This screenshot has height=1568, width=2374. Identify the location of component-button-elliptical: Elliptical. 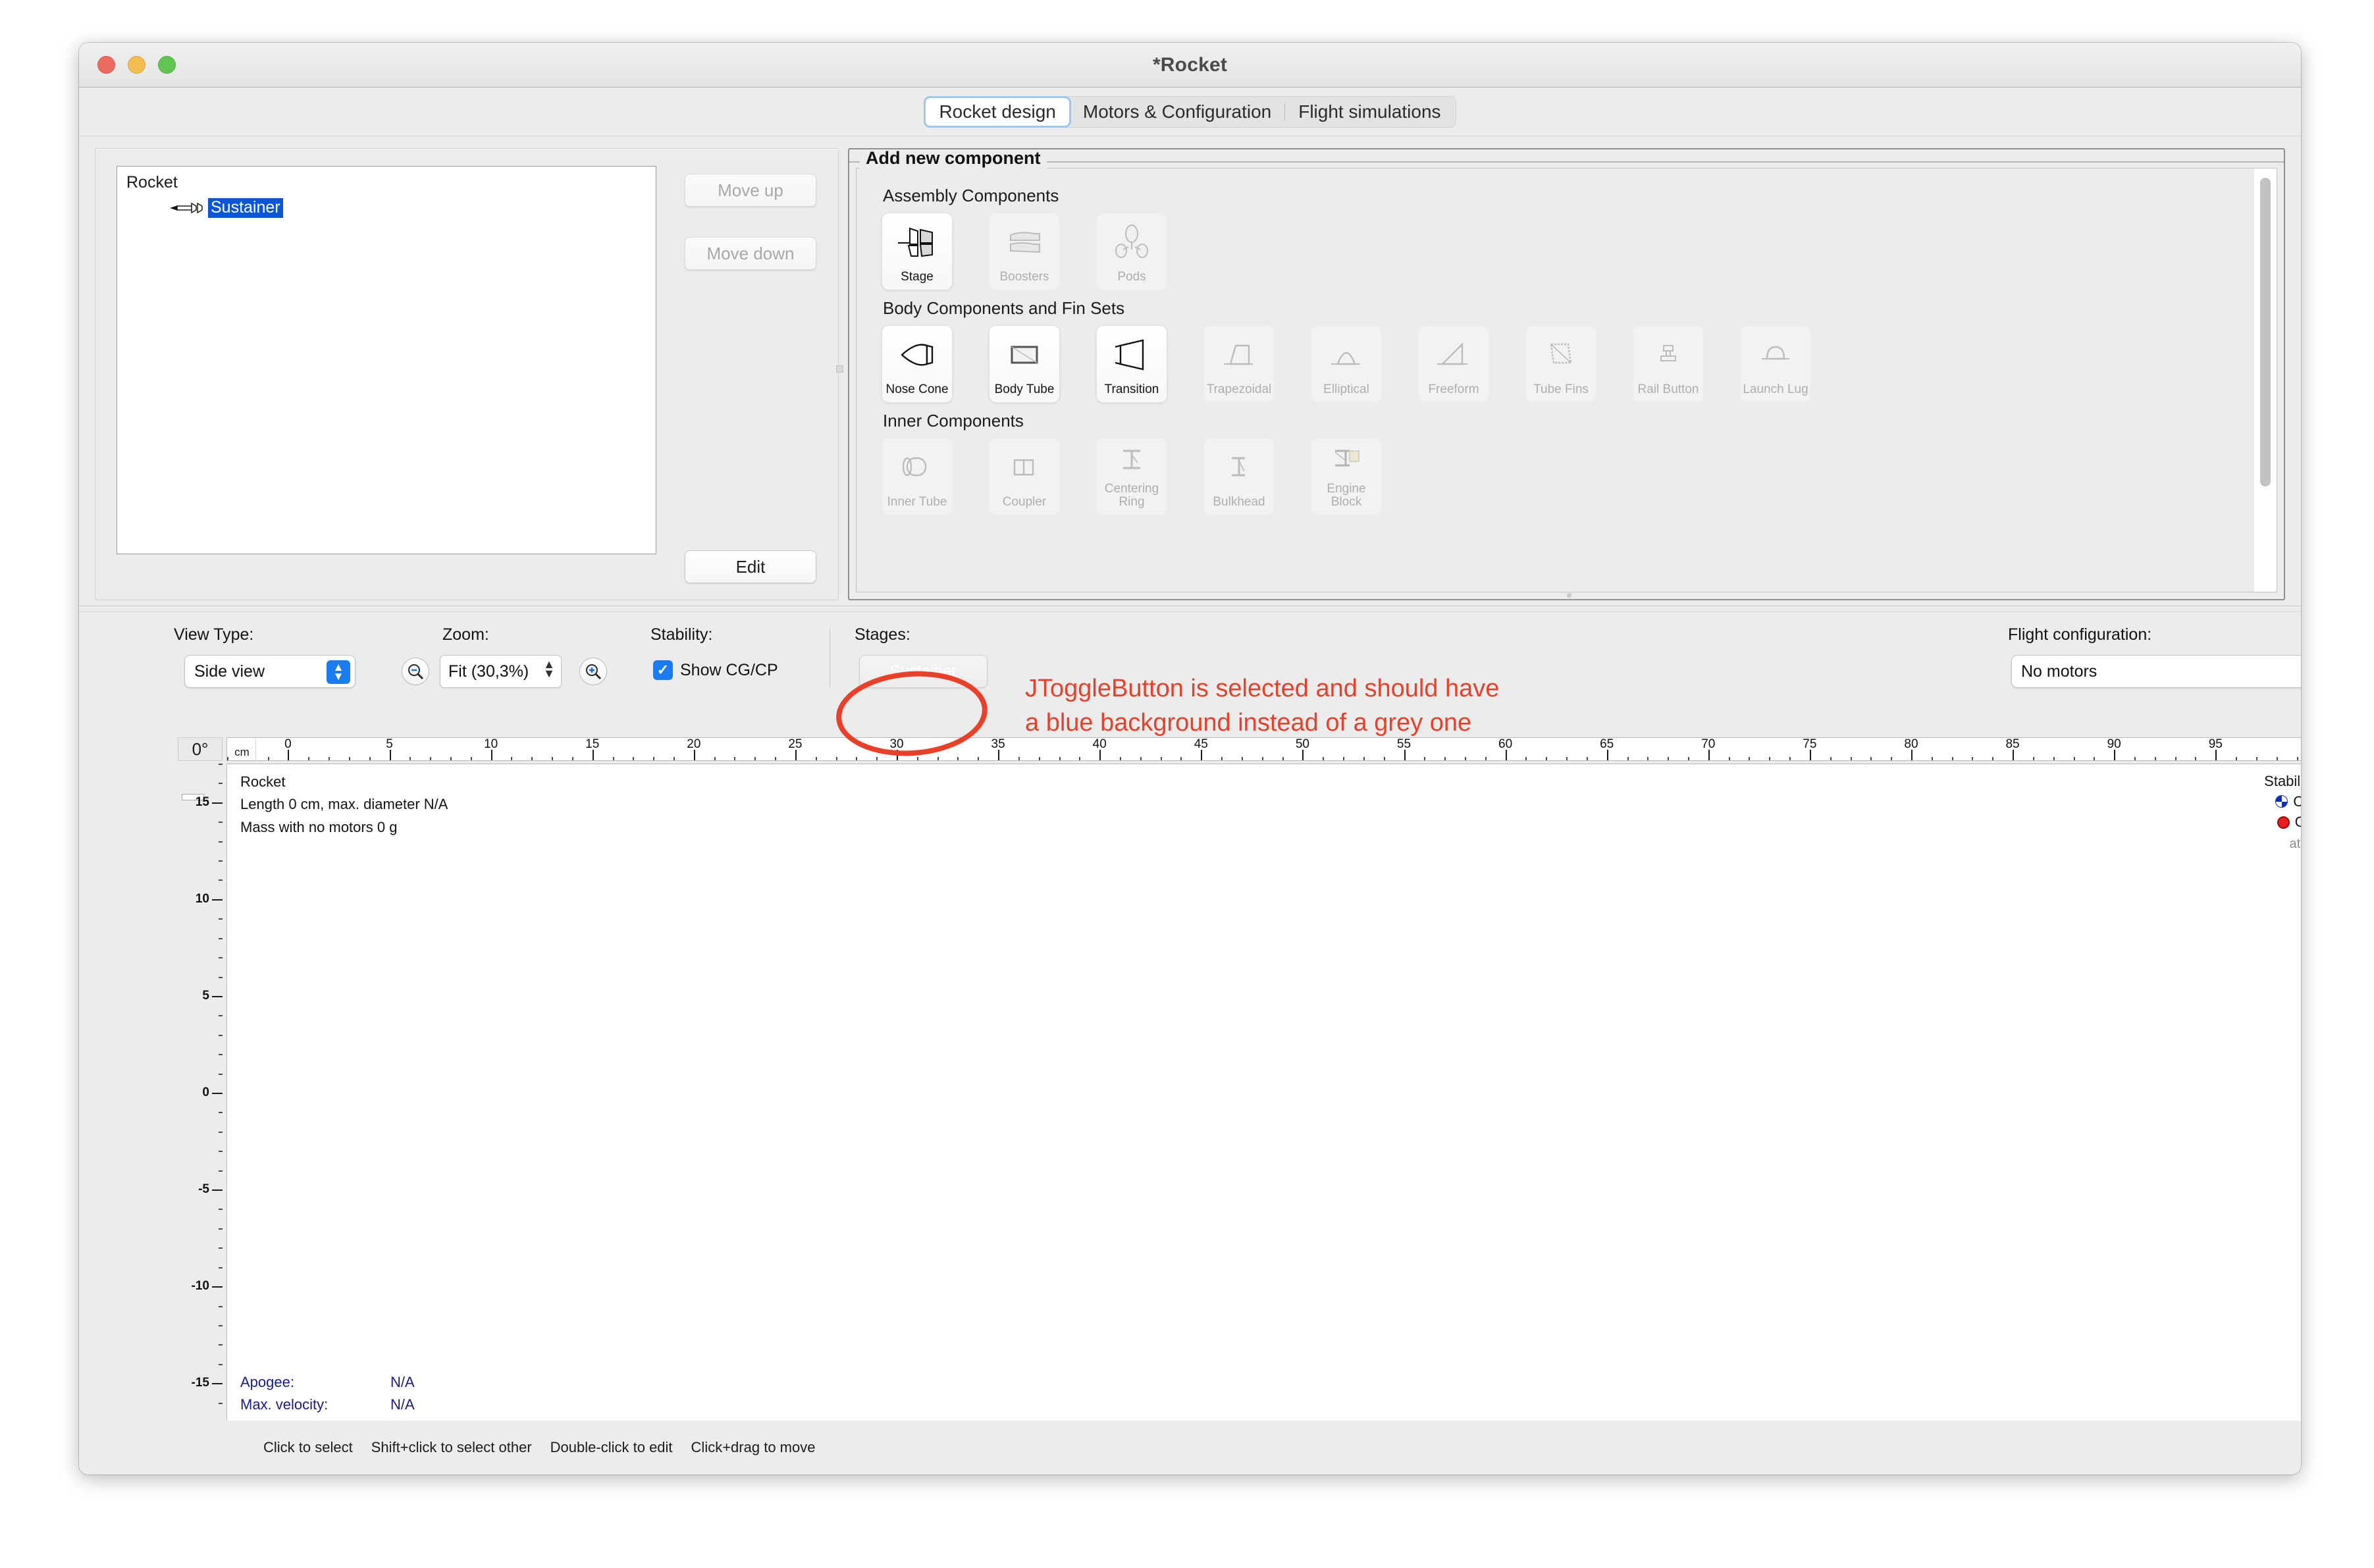
(1346, 364).